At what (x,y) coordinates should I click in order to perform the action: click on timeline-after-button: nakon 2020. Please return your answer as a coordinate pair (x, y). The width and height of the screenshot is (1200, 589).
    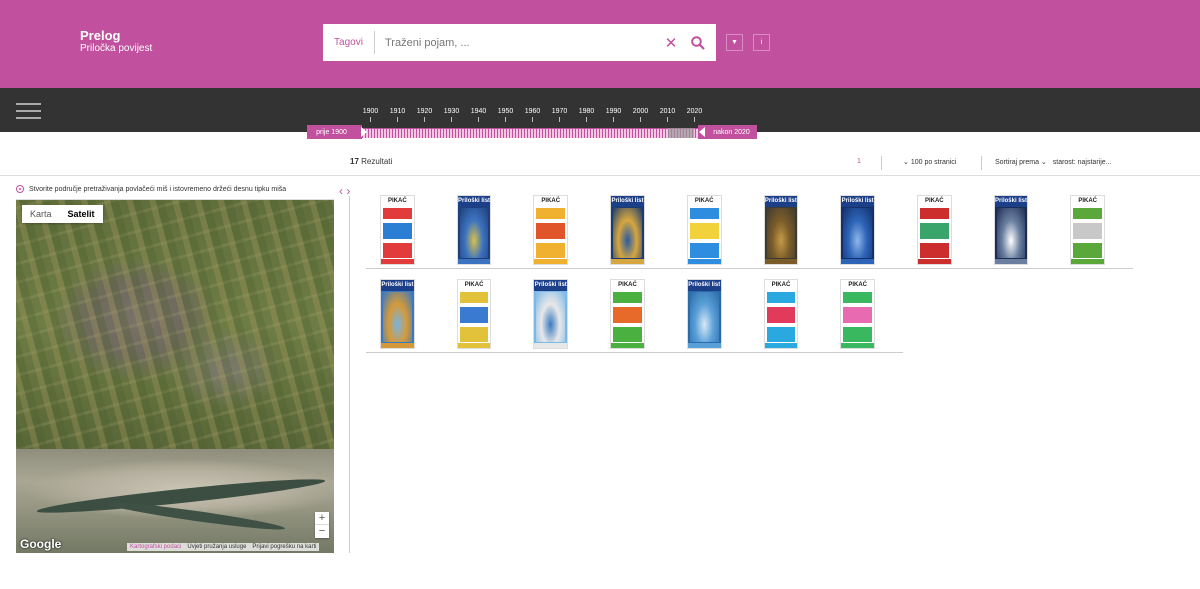
    Looking at the image, I should click on (727, 132).